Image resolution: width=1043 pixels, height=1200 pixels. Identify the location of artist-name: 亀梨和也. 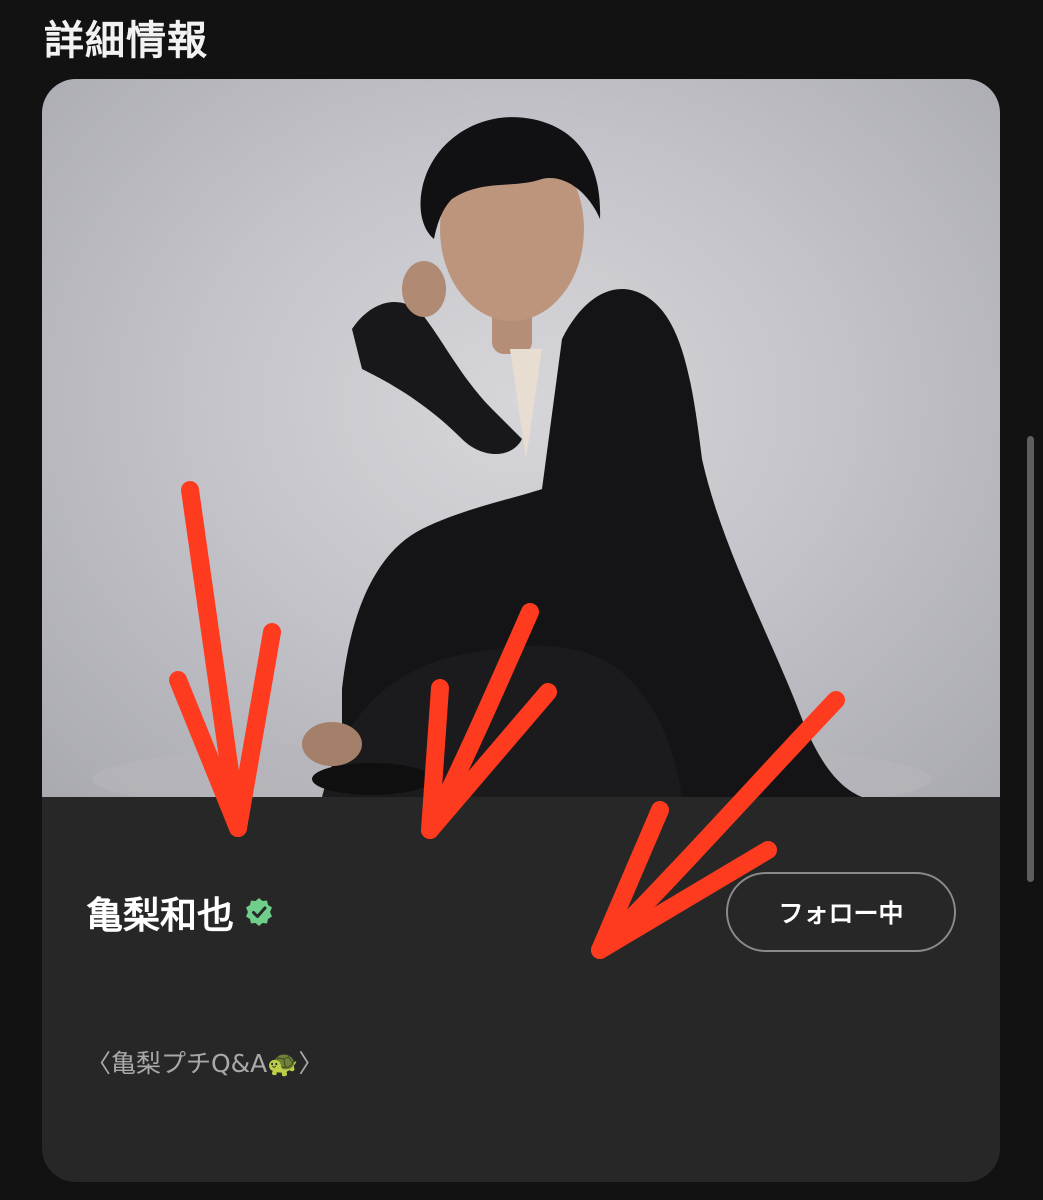
(160, 915).